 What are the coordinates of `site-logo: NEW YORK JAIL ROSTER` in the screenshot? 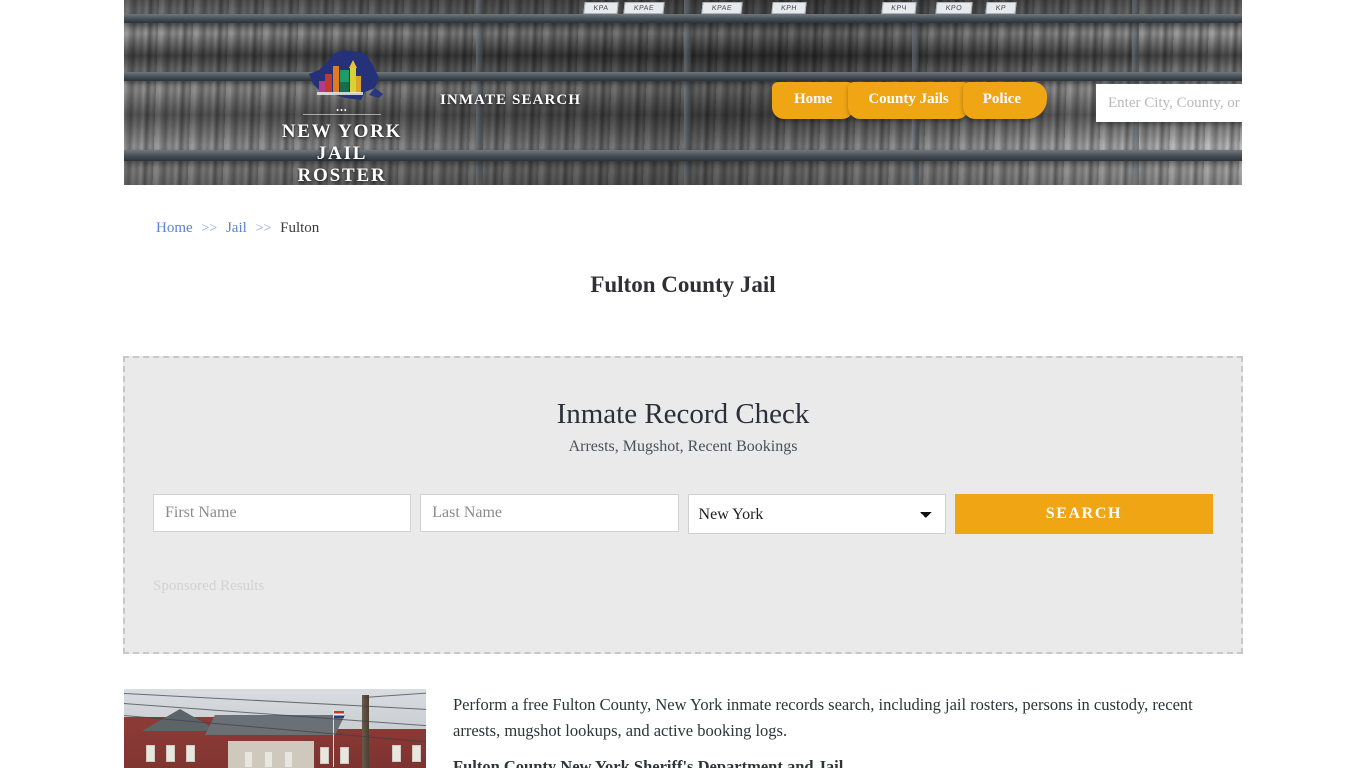 It's located at (342, 116).